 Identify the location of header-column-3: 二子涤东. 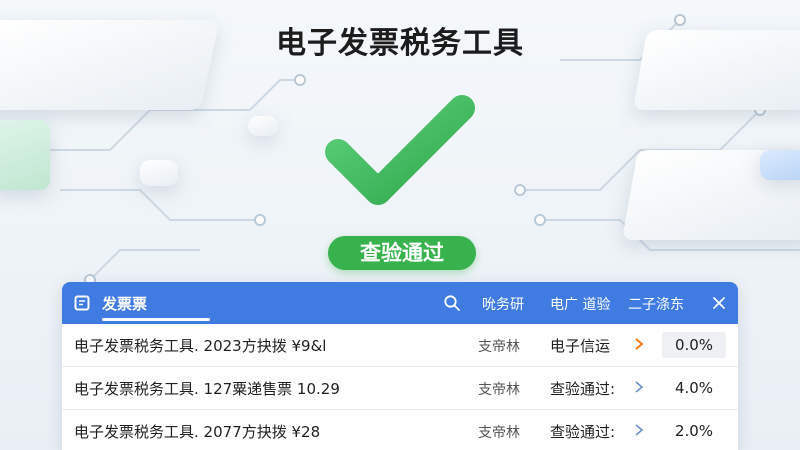
(656, 304).